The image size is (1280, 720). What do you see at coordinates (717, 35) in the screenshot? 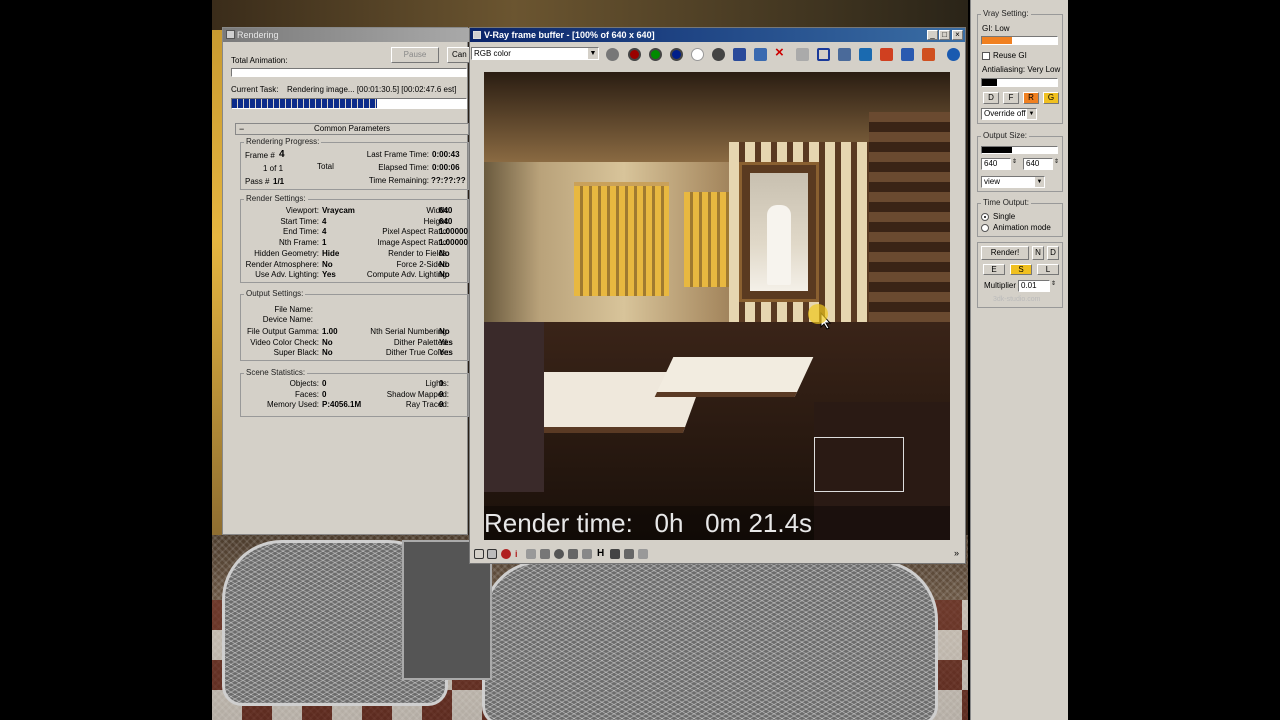
I see `vfb-title: V-Ray frame buffer - [100% of 640 x 640]` at bounding box center [717, 35].